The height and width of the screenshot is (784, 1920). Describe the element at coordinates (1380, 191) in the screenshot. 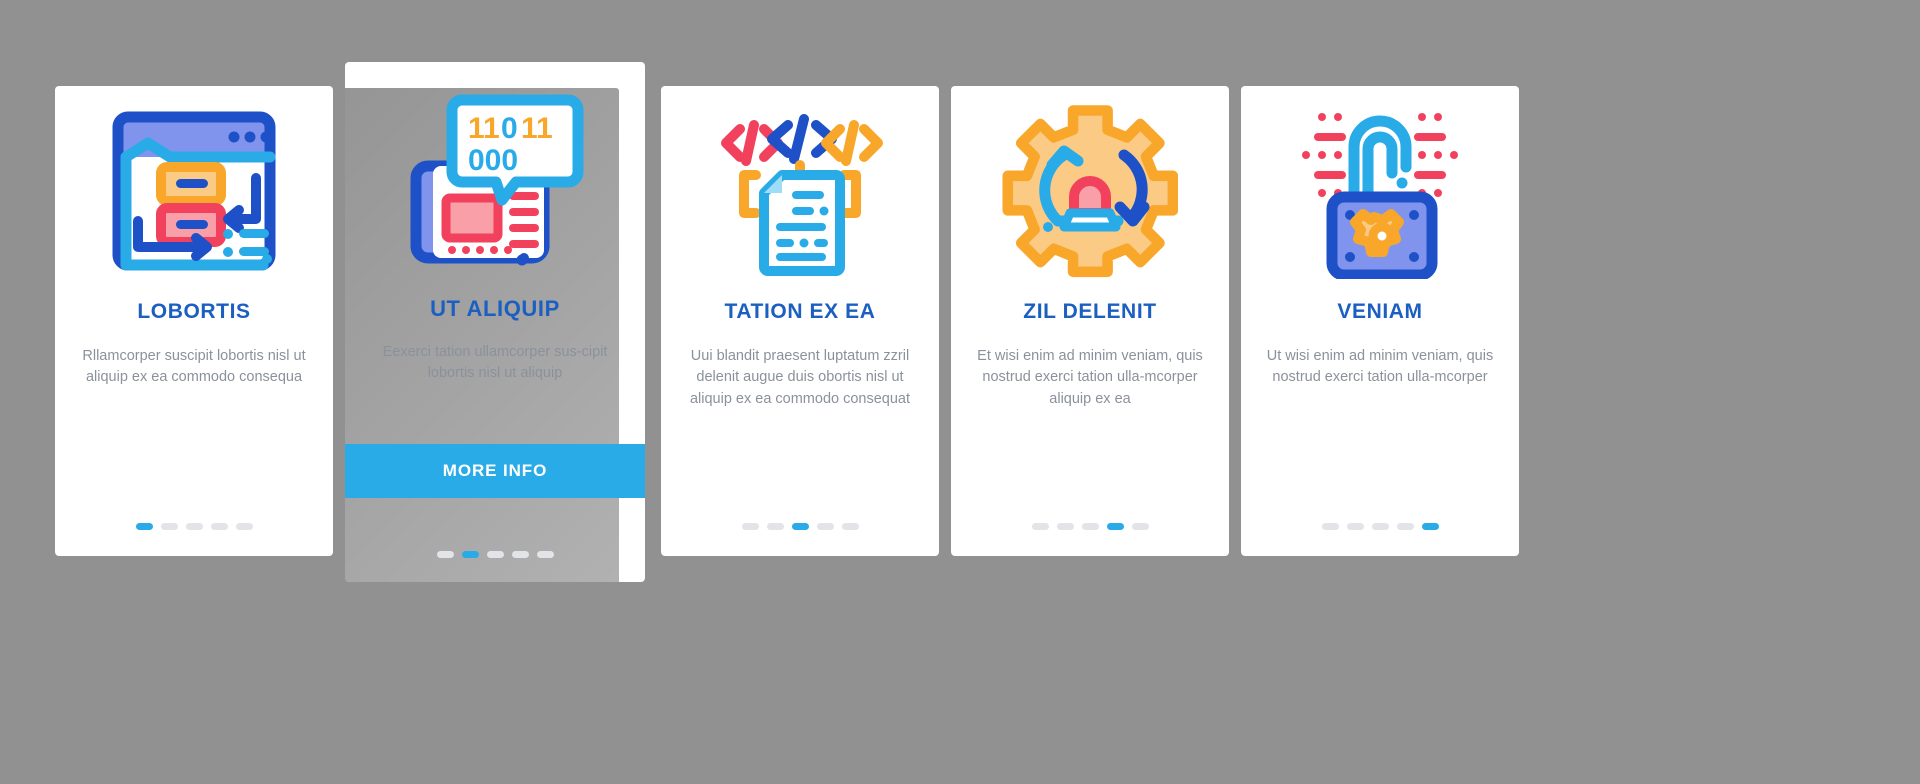

I see `padlock-gear-icon` at that location.